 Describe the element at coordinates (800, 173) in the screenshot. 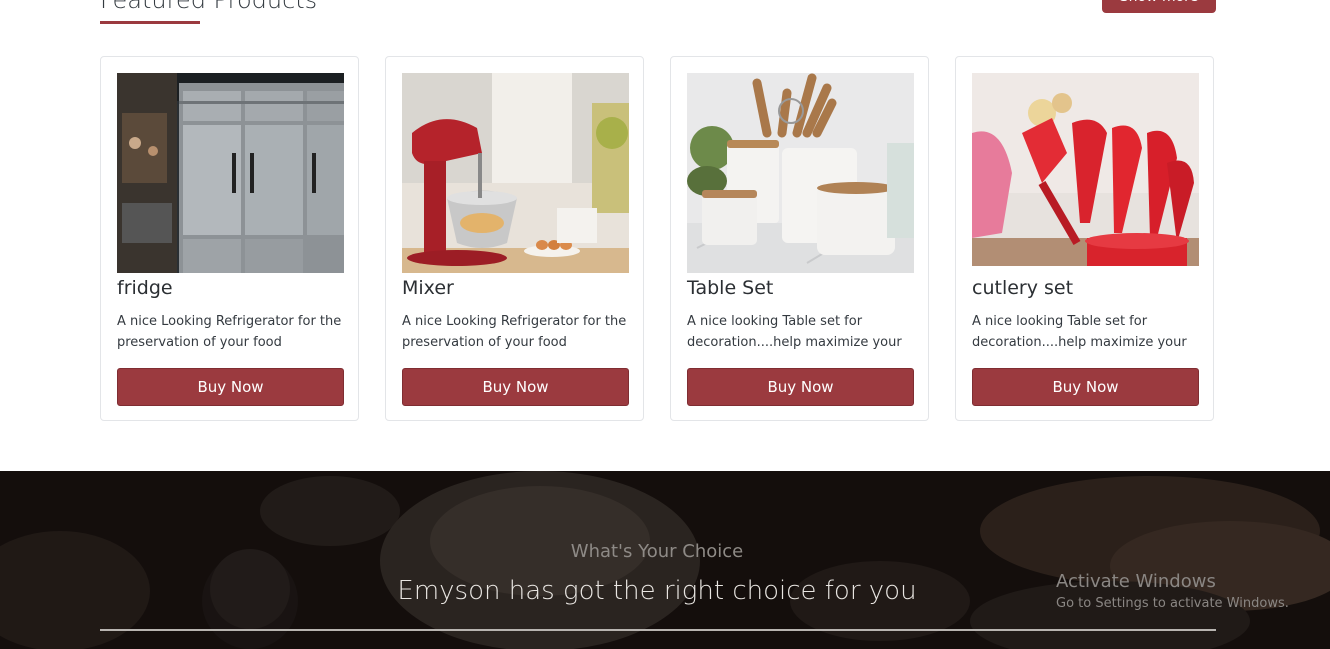

I see `product-image-table-set` at that location.